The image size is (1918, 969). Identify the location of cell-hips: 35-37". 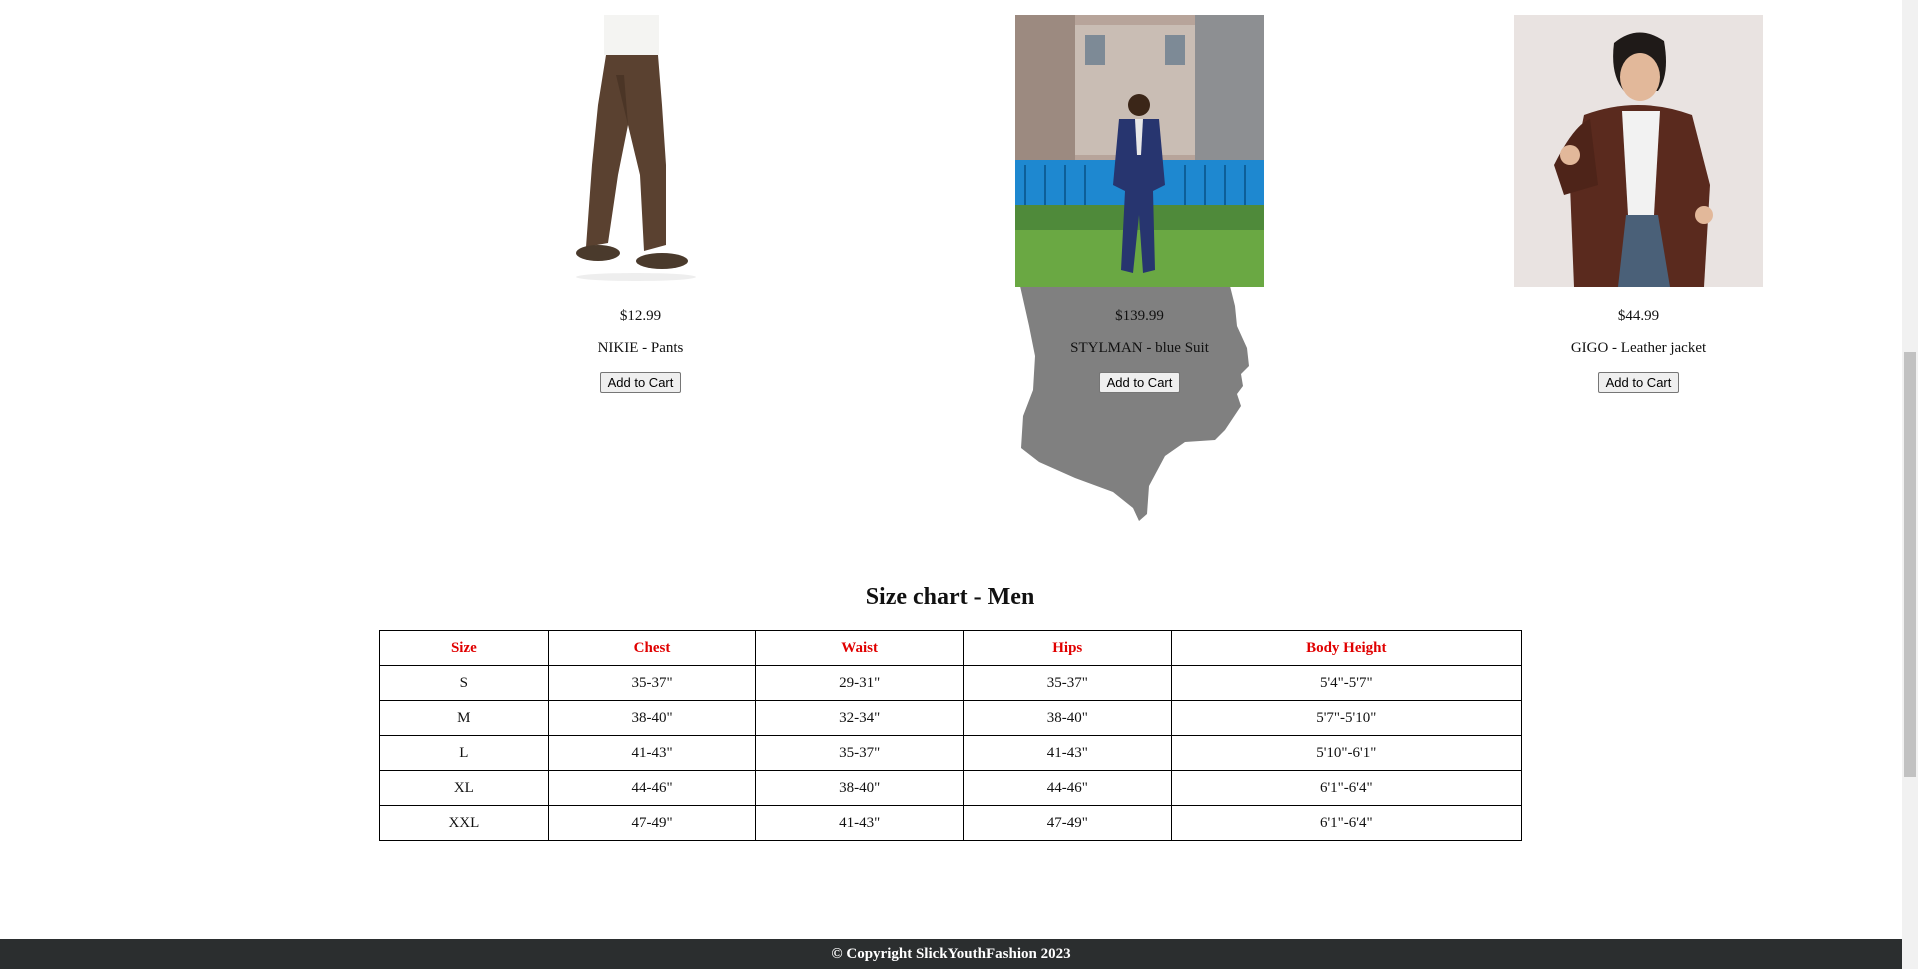
(1067, 683).